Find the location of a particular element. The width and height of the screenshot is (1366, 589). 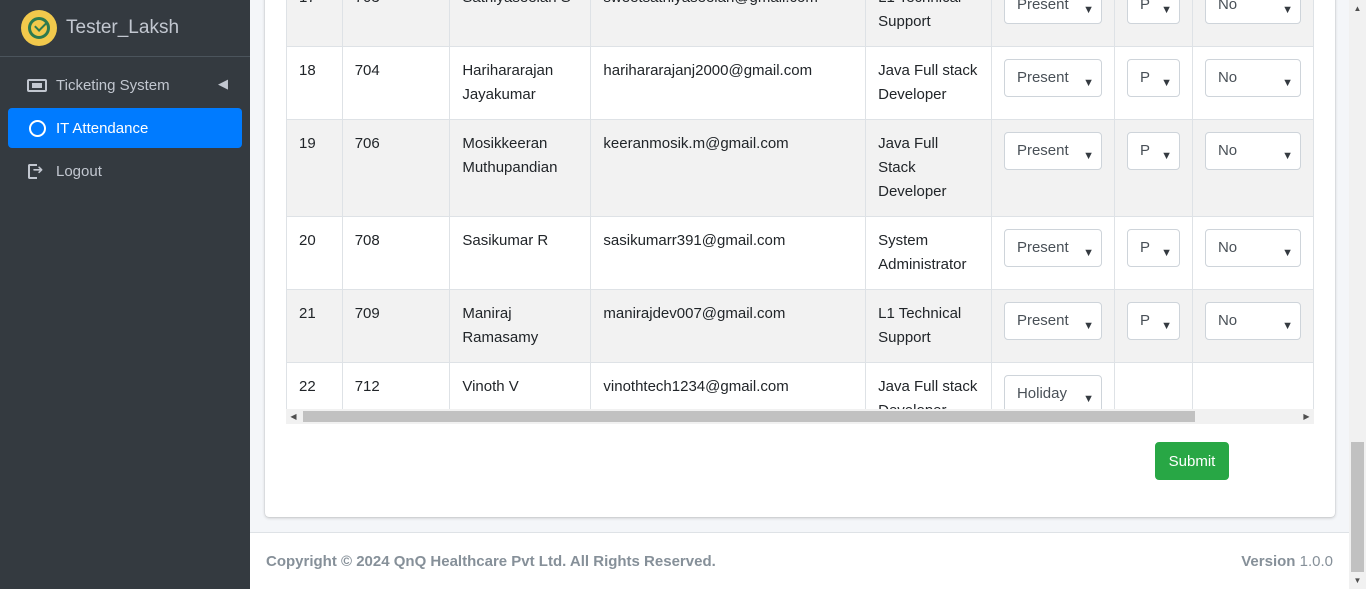

sidebar-item-label: Ticketing System is located at coordinates (113, 85).